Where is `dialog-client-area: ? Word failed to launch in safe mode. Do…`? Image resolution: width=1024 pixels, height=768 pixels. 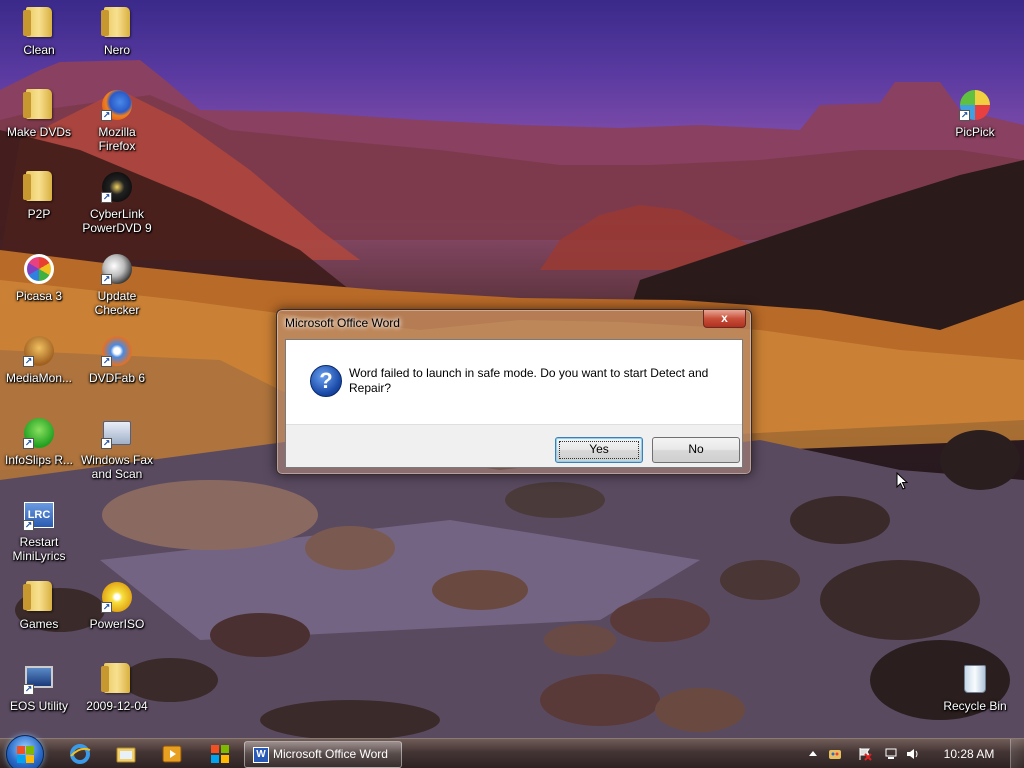
dialog-client-area: ? Word failed to launch in safe mode. Do… is located at coordinates (514, 403).